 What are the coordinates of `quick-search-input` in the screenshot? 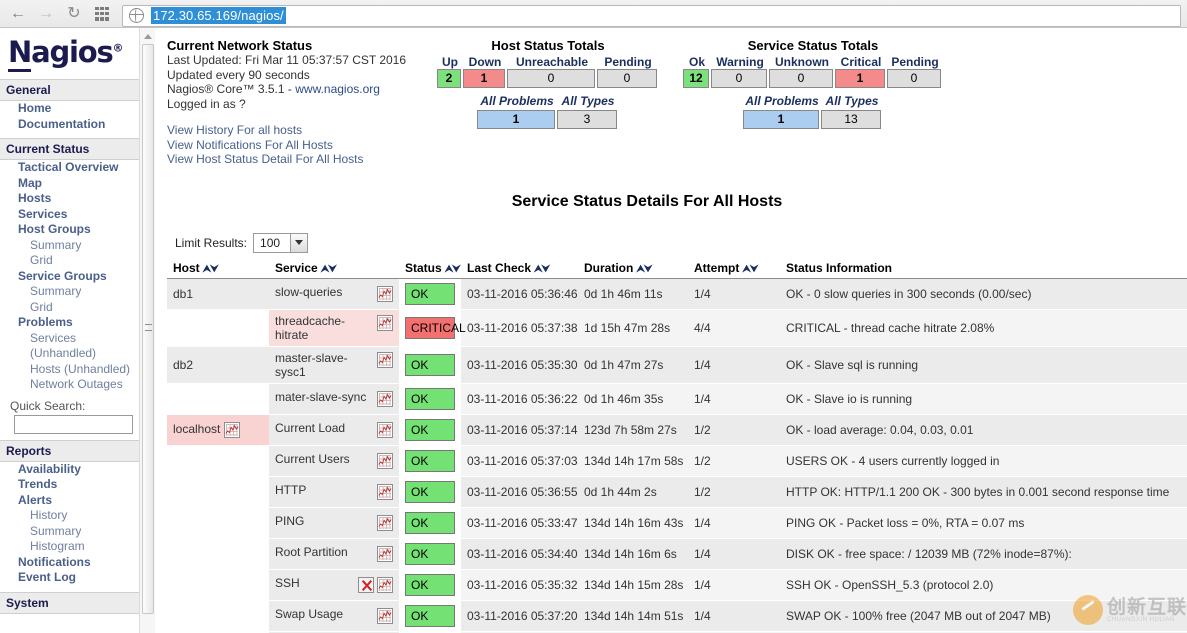 It's located at (73, 424).